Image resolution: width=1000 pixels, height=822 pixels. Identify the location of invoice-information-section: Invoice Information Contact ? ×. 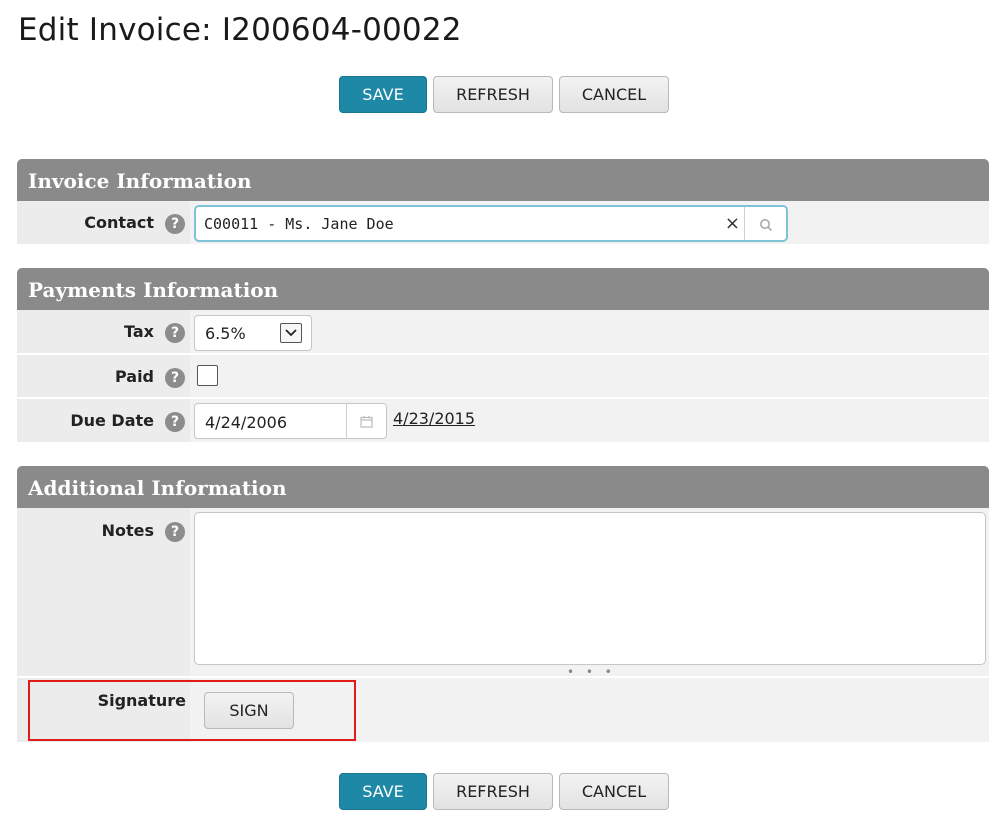
(503, 202).